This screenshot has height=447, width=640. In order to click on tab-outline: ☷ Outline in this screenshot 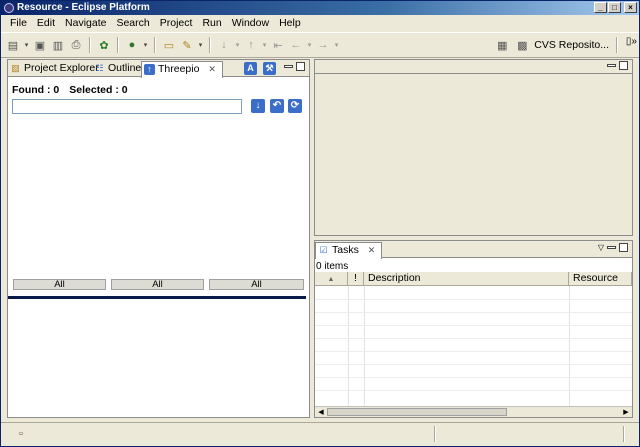, I will do `click(118, 69)`.